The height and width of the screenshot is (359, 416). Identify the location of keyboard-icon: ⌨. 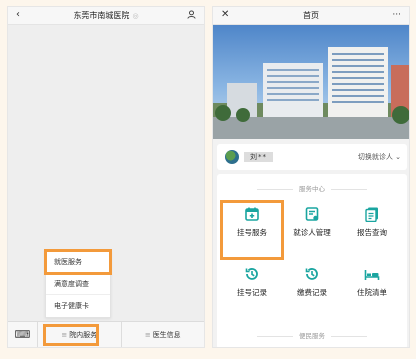
(23, 334).